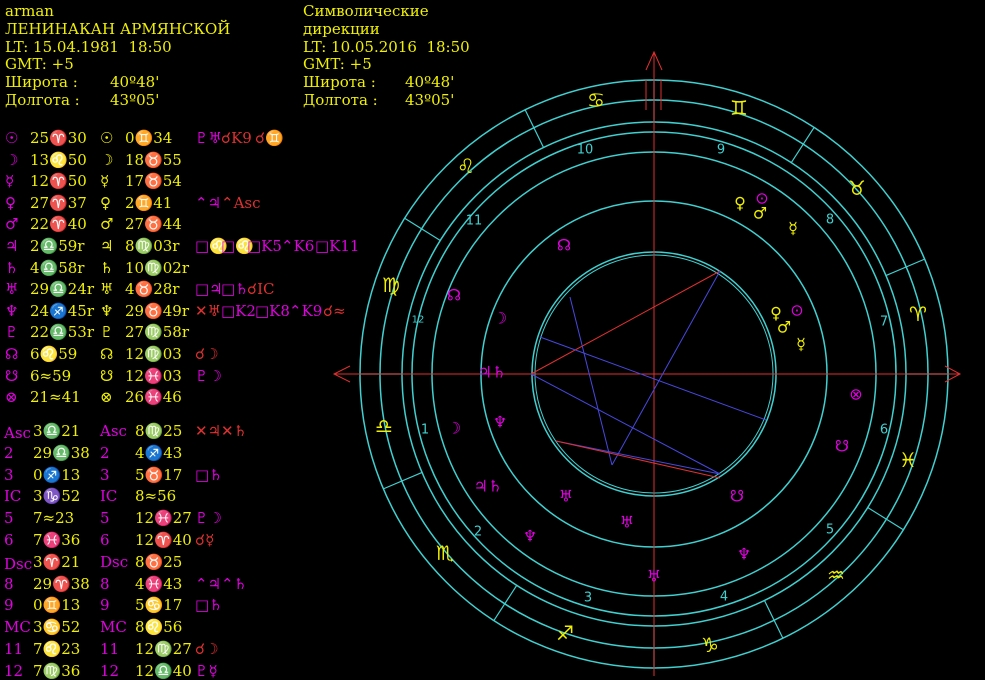 The width and height of the screenshot is (985, 680). What do you see at coordinates (54, 354) in the screenshot?
I see `natal-planet-position: 6♌59` at bounding box center [54, 354].